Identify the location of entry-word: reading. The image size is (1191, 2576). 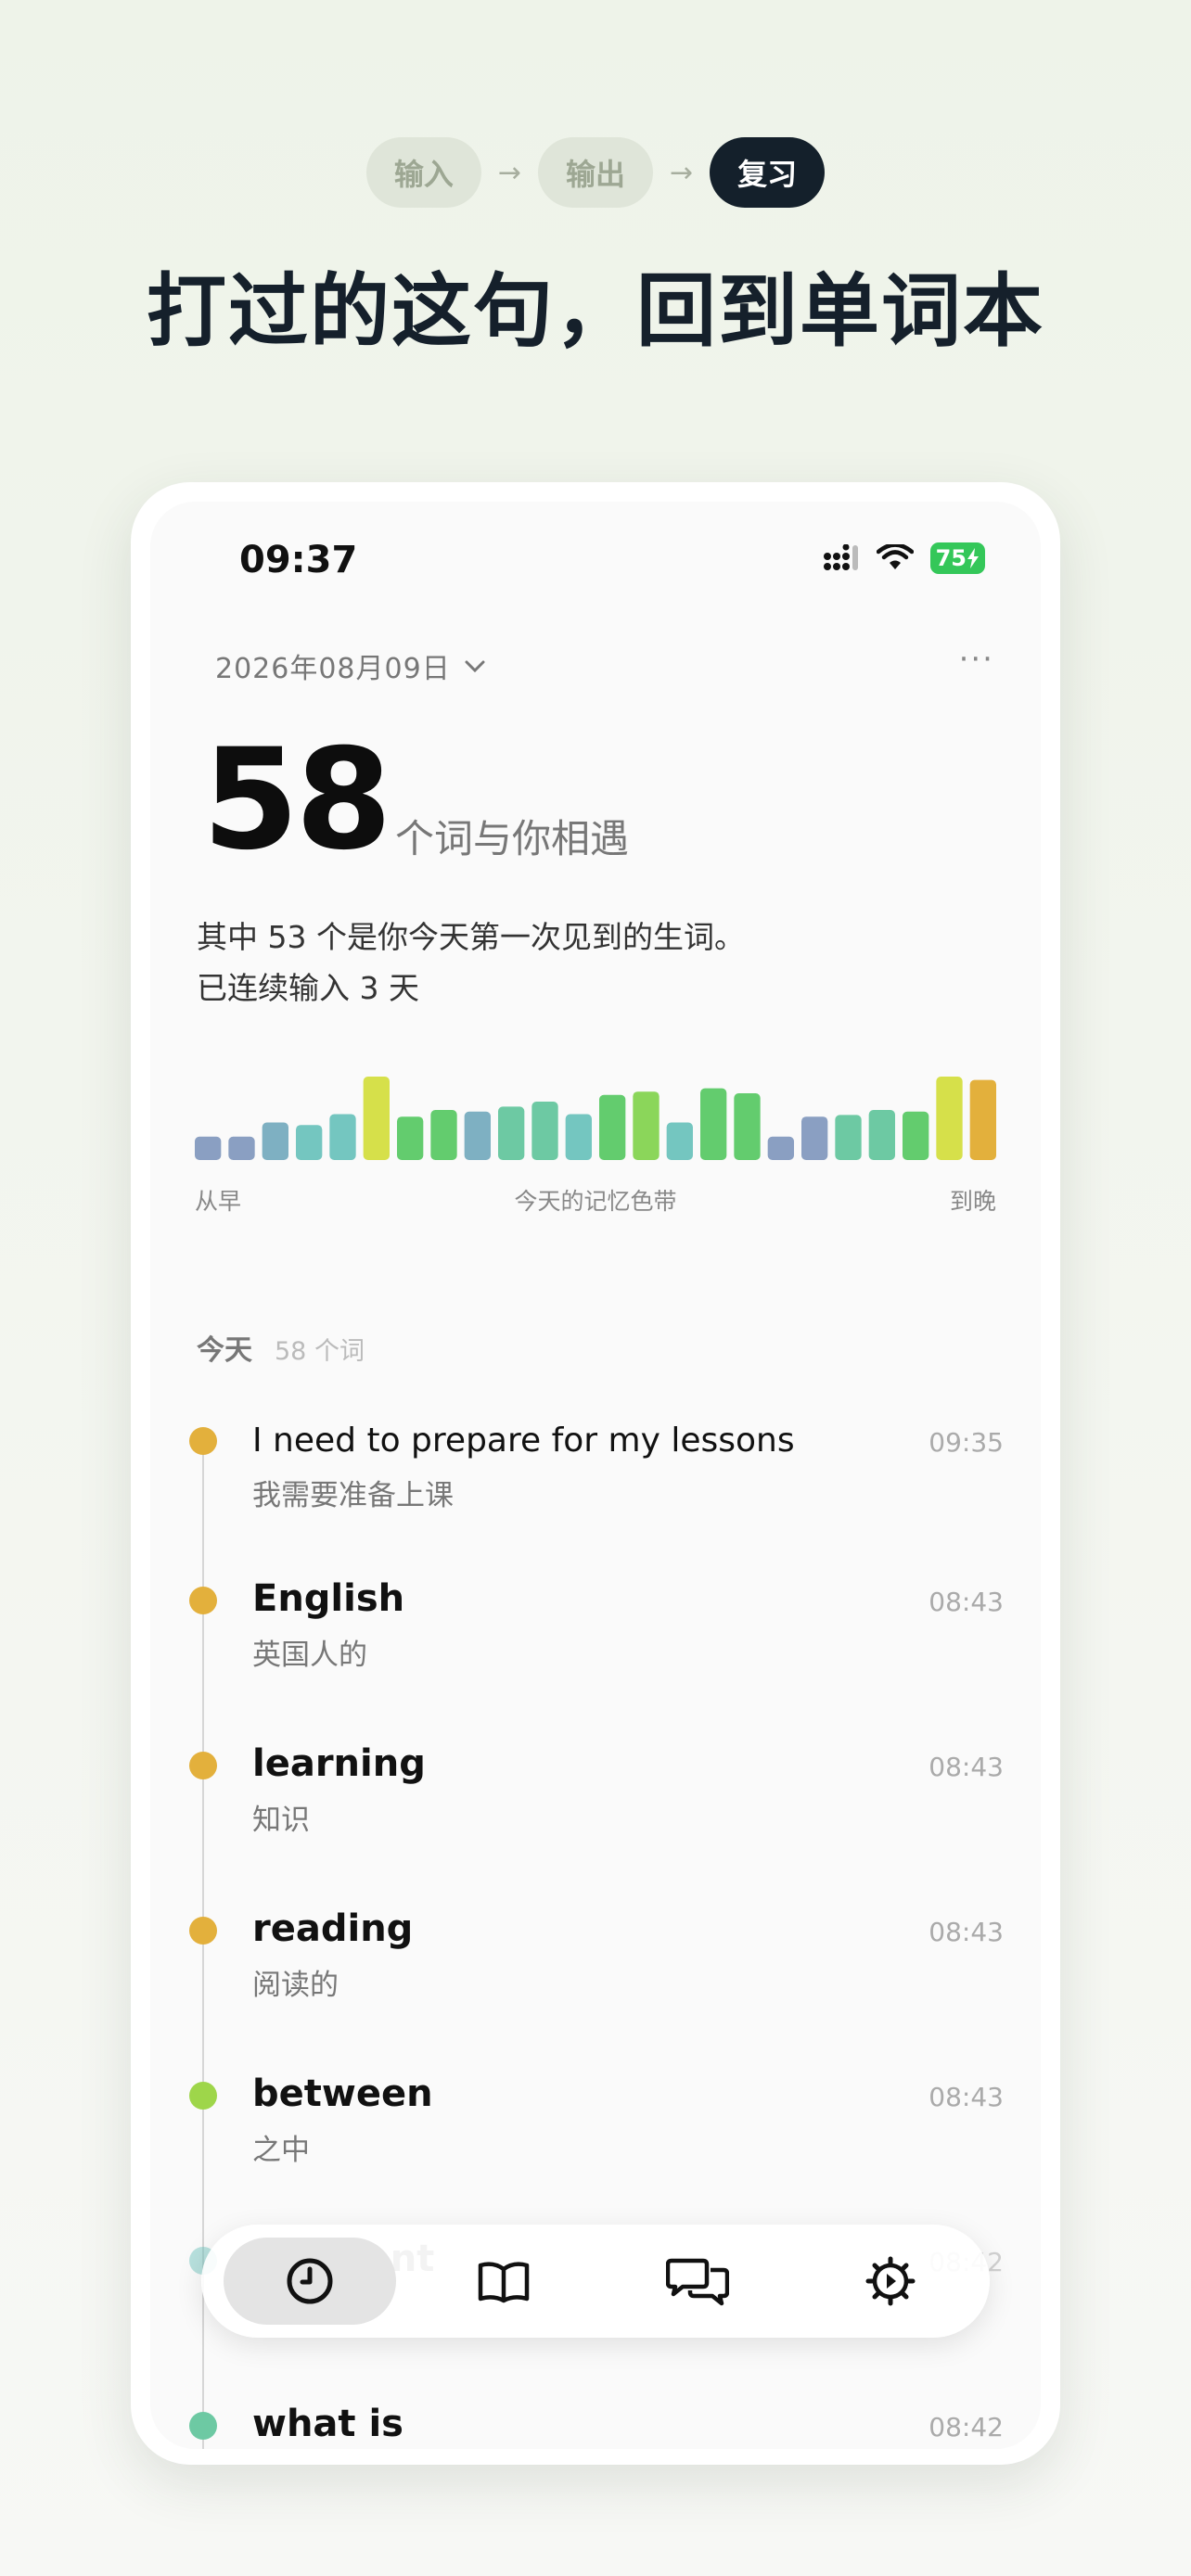
(333, 1928).